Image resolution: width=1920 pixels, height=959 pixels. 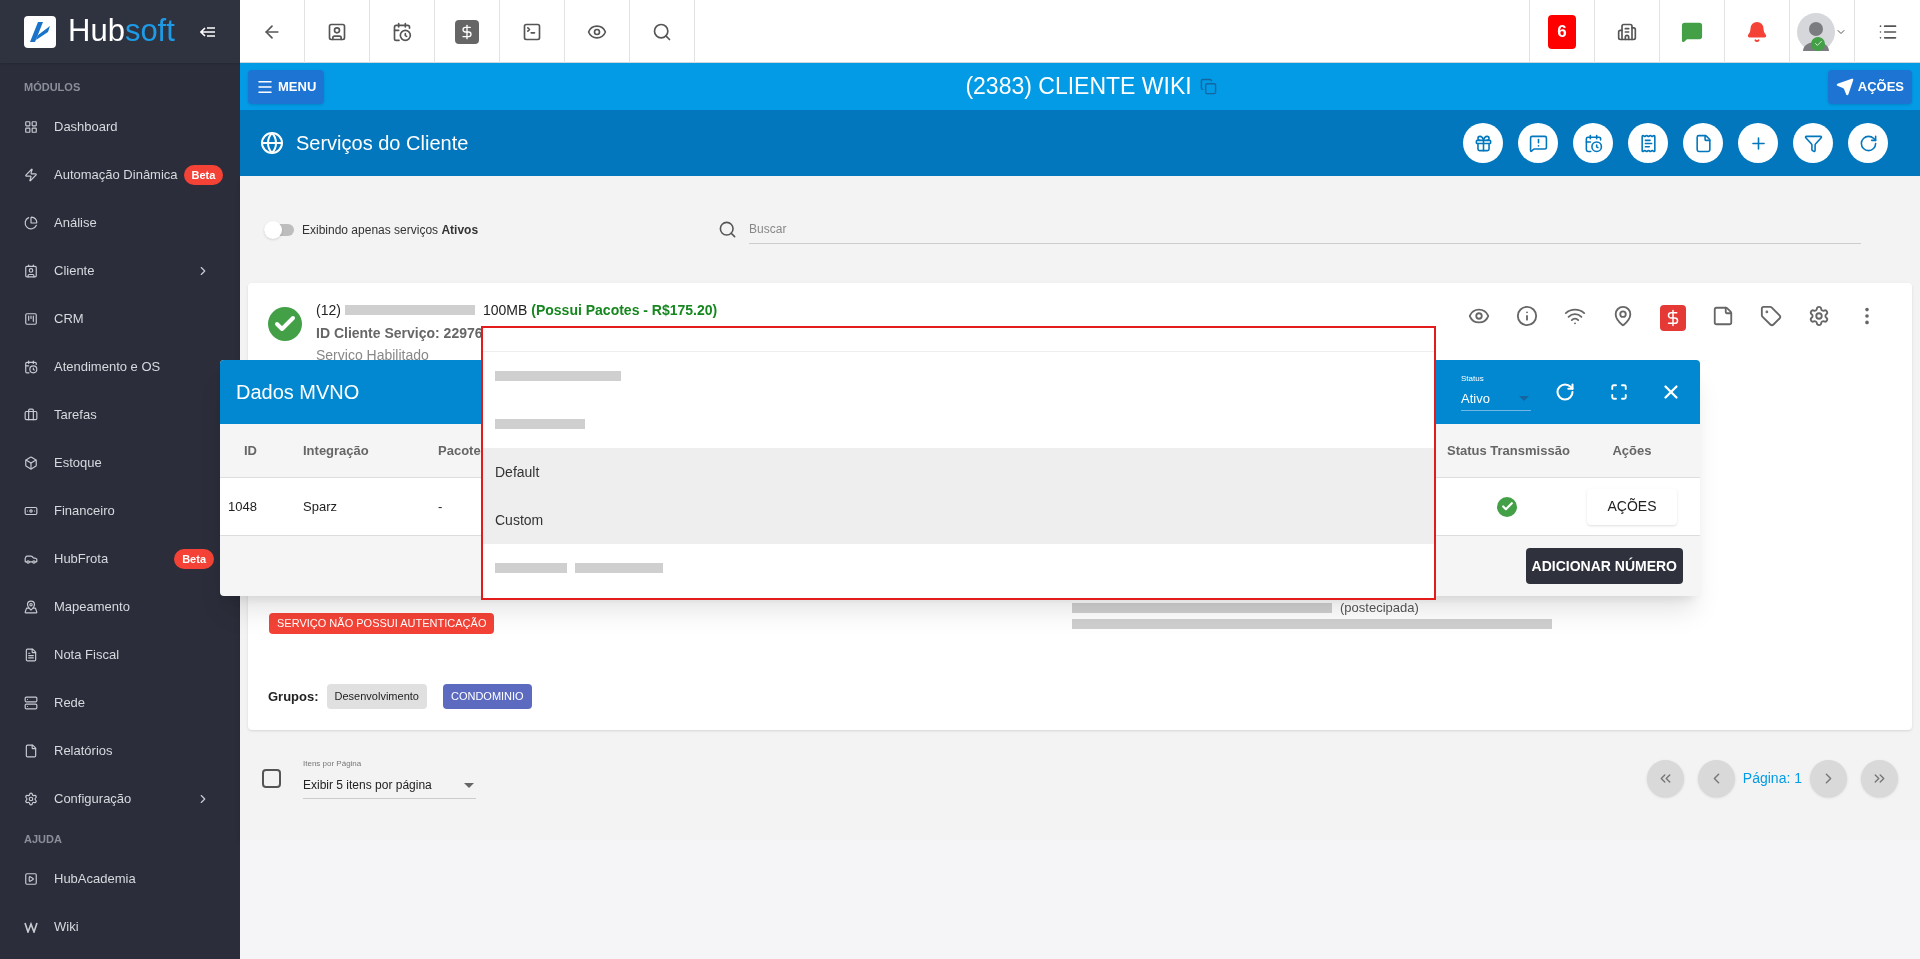 I want to click on car-icon, so click(x=31, y=559).